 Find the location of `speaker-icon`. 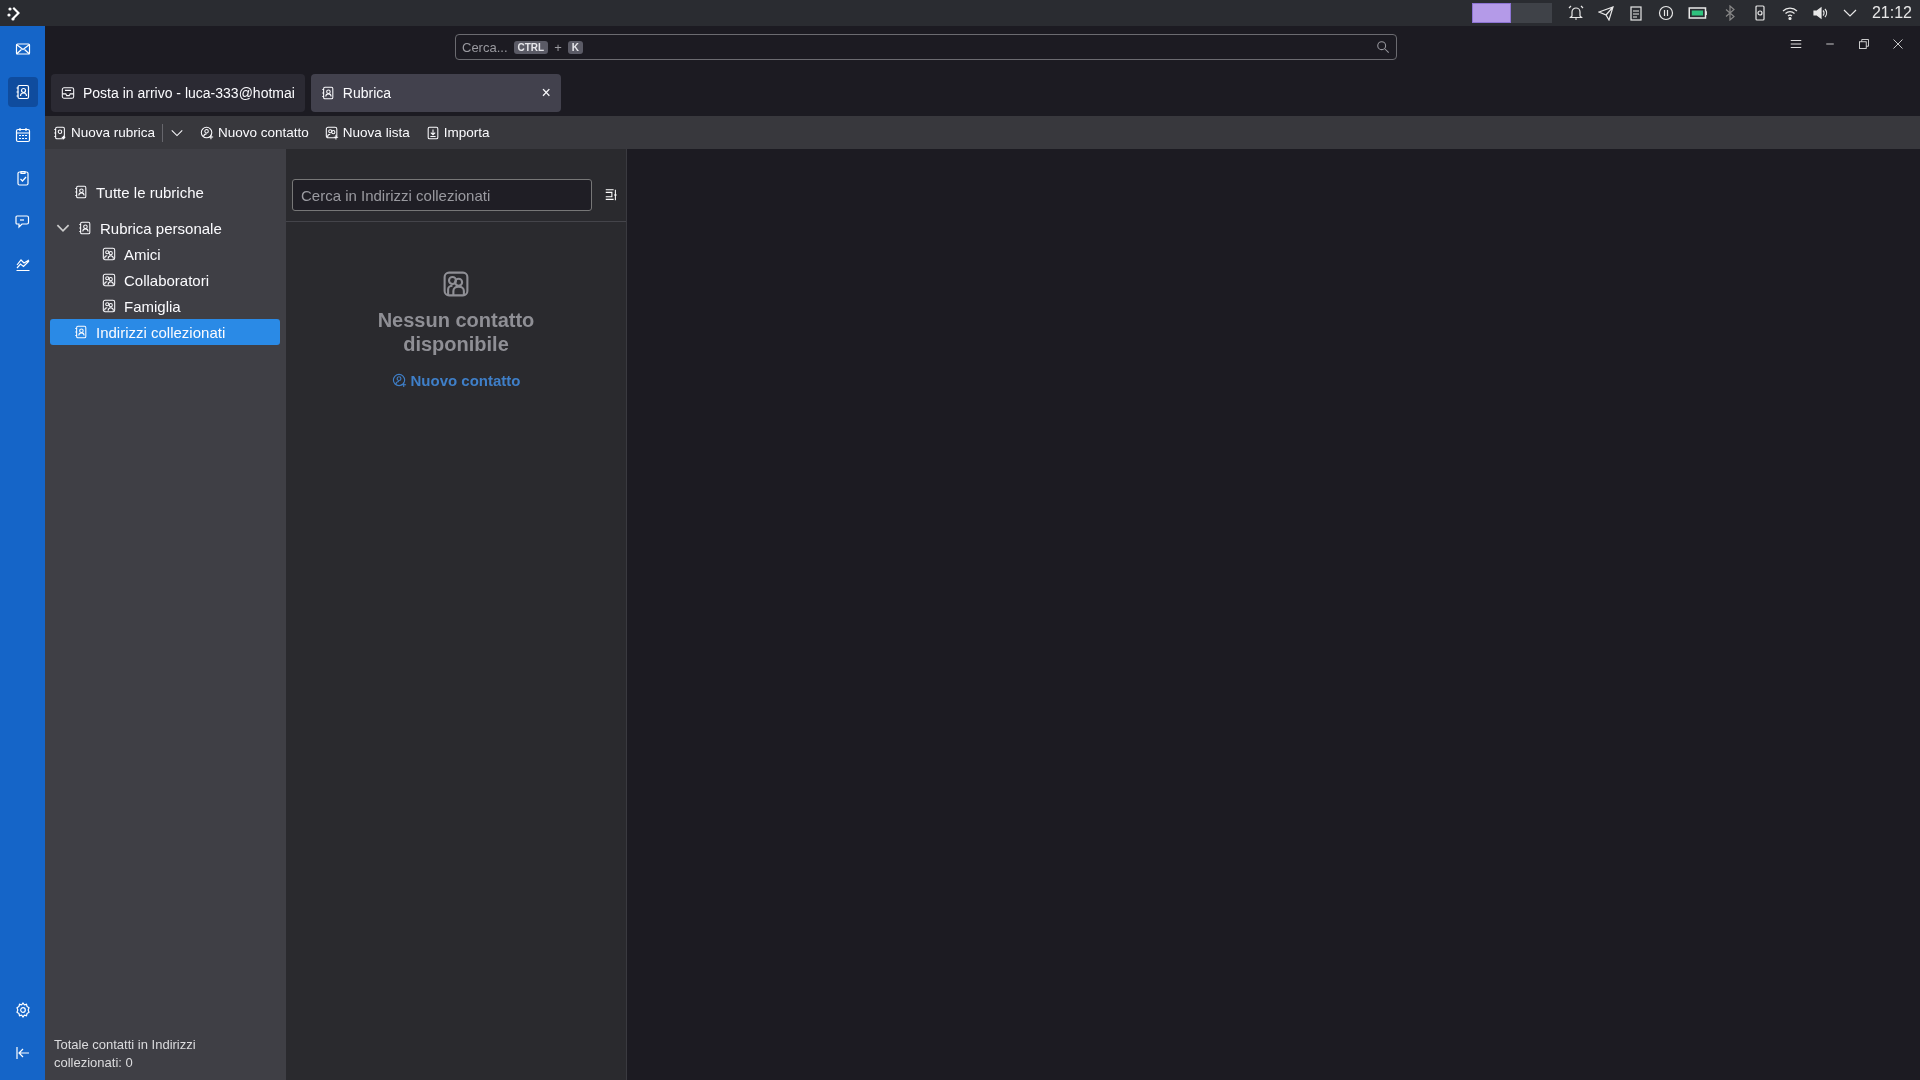

speaker-icon is located at coordinates (1819, 13).